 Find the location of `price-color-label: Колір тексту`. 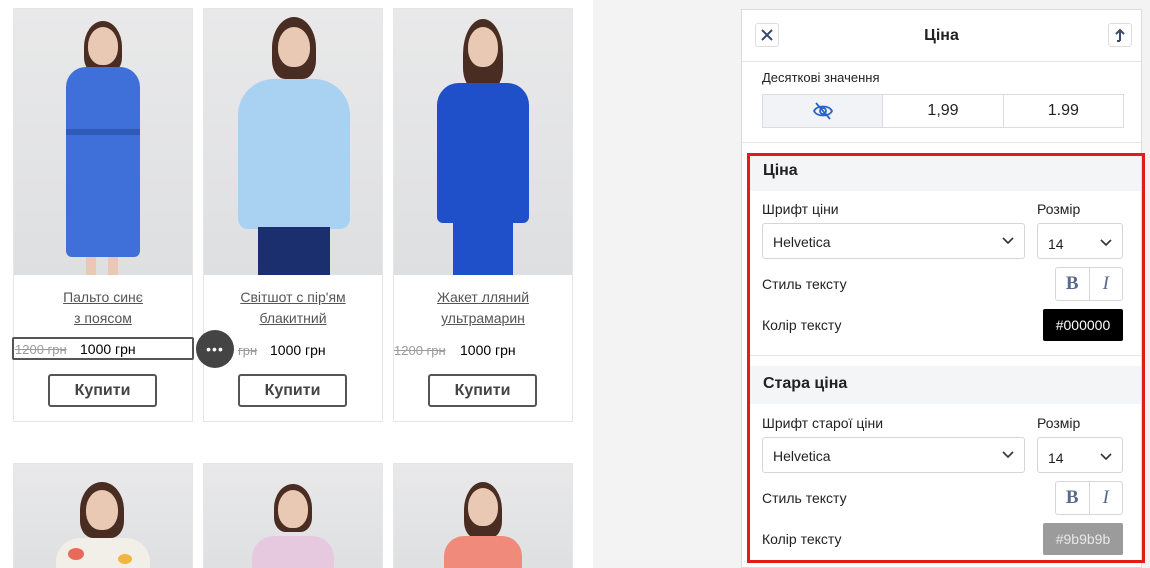

price-color-label: Колір тексту is located at coordinates (802, 325).